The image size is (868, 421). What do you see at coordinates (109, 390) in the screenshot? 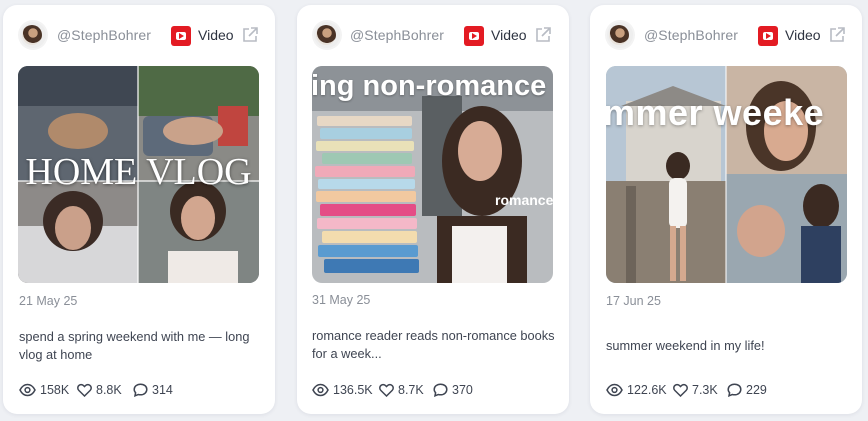
I see `likes-count: 8.8K` at bounding box center [109, 390].